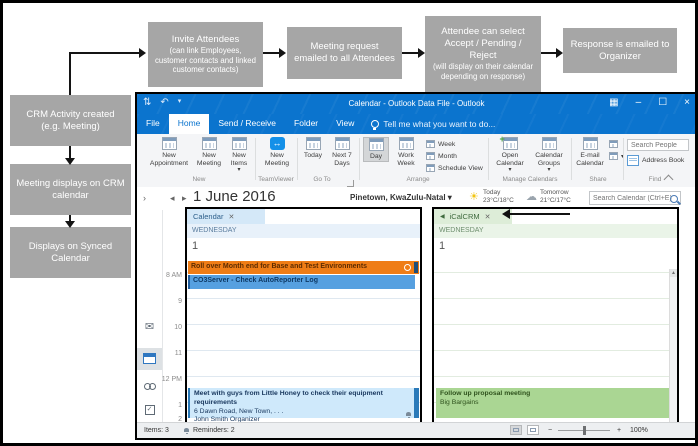 The image size is (698, 446). Describe the element at coordinates (430, 156) in the screenshot. I see `calendar-month-icon` at that location.